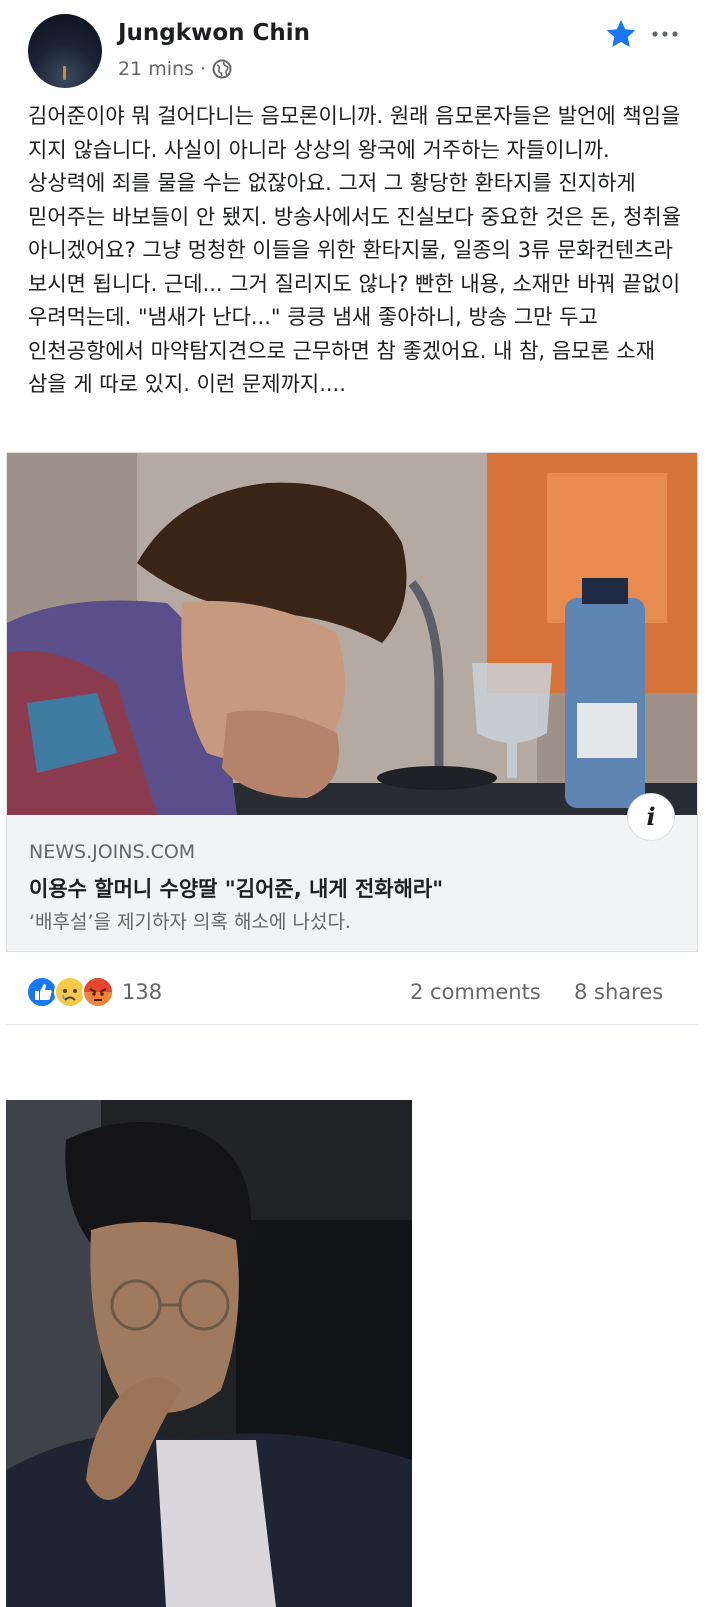 The width and height of the screenshot is (720, 1607). What do you see at coordinates (222, 69) in the screenshot?
I see `globe-icon` at bounding box center [222, 69].